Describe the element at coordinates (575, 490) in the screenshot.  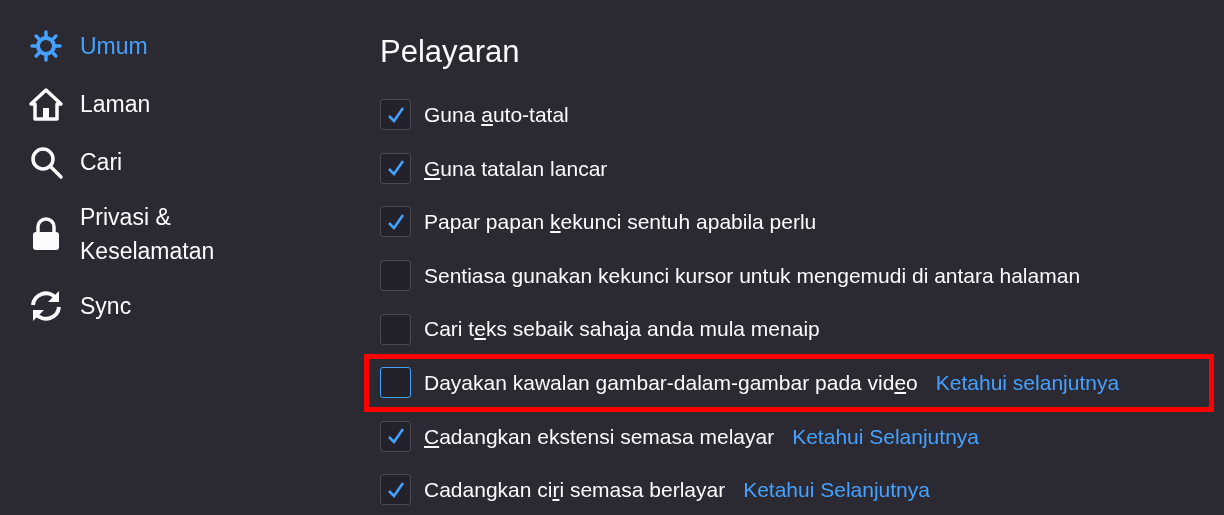
I see `option-label: Cadangkan ciri semasa berlayar` at that location.